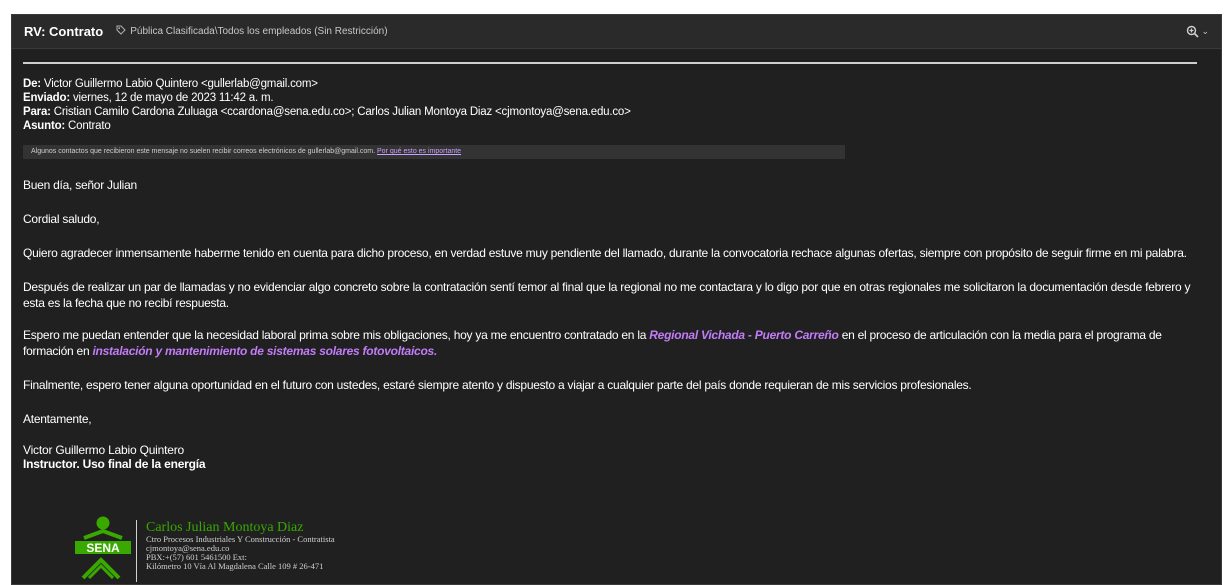 The image size is (1228, 585). I want to click on salutation: Cordial saludo,, so click(61, 219).